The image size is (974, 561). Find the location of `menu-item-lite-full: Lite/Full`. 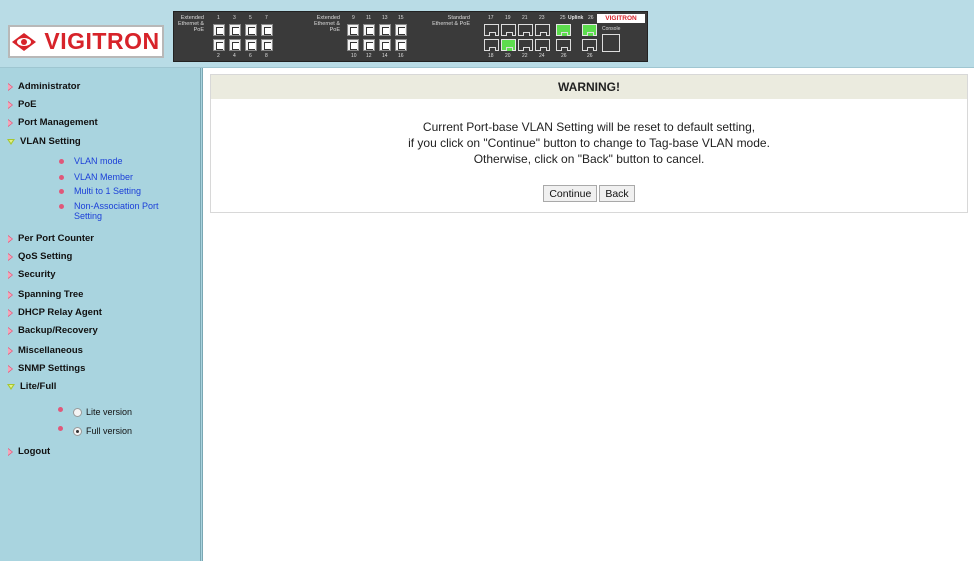

menu-item-lite-full: Lite/Full is located at coordinates (31, 386).